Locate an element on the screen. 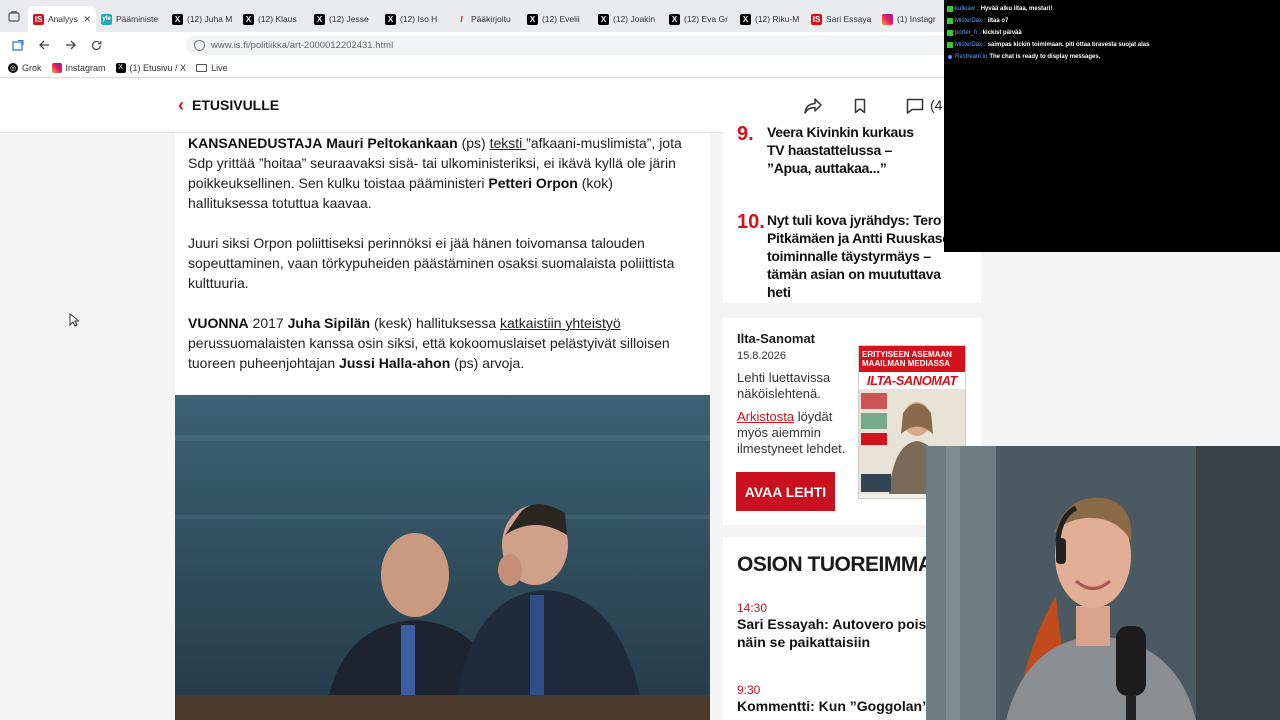 Image resolution: width=1280 pixels, height=720 pixels. tab-label: (1) Instagr is located at coordinates (916, 19).